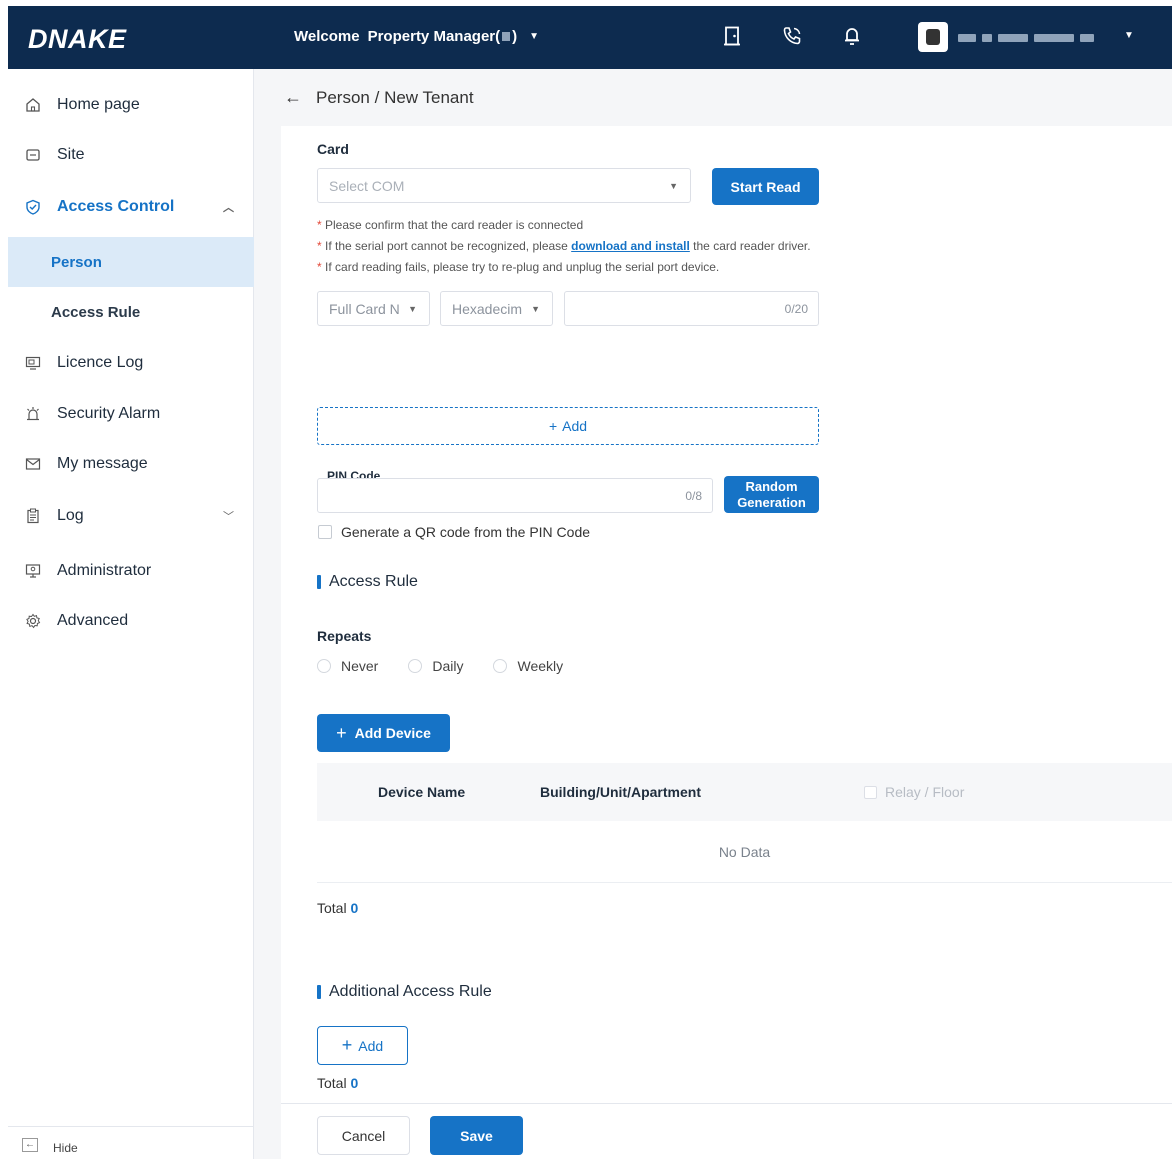 This screenshot has width=1172, height=1159. What do you see at coordinates (109, 413) in the screenshot?
I see `sidebar-item-label: Security Alarm` at bounding box center [109, 413].